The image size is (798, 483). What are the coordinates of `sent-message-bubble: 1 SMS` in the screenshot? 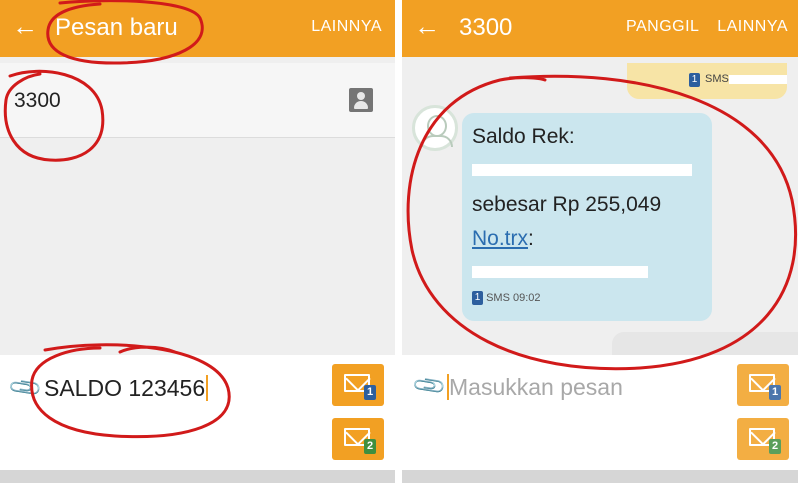 It's located at (707, 81).